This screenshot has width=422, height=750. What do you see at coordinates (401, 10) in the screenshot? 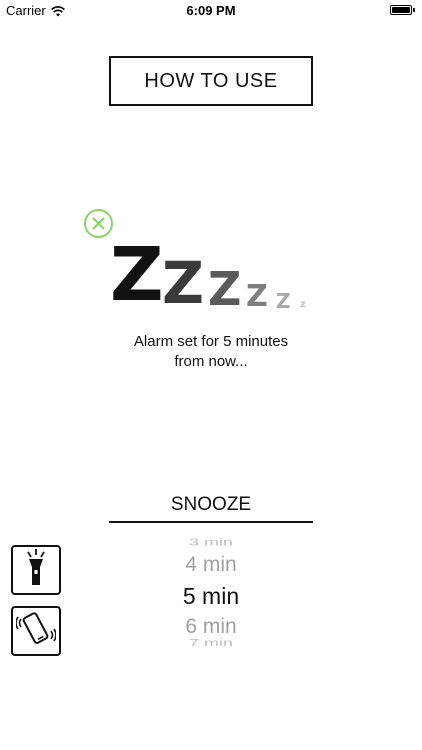
I see `battery-full-icon` at bounding box center [401, 10].